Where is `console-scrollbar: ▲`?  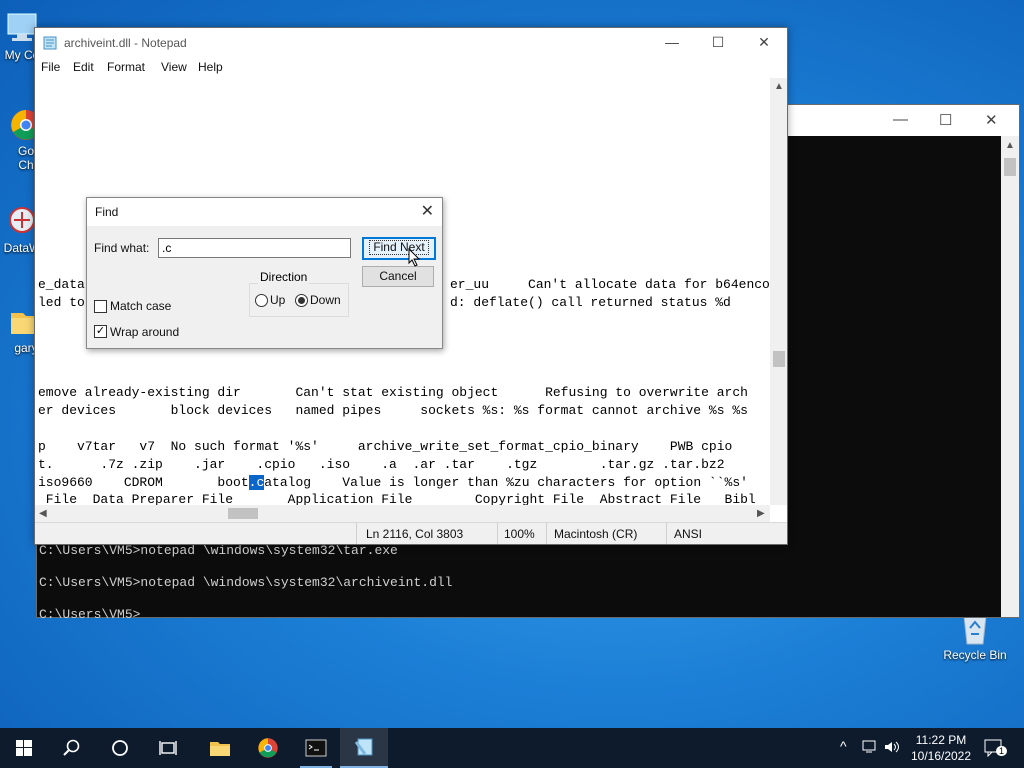
console-scrollbar: ▲ is located at coordinates (1010, 376).